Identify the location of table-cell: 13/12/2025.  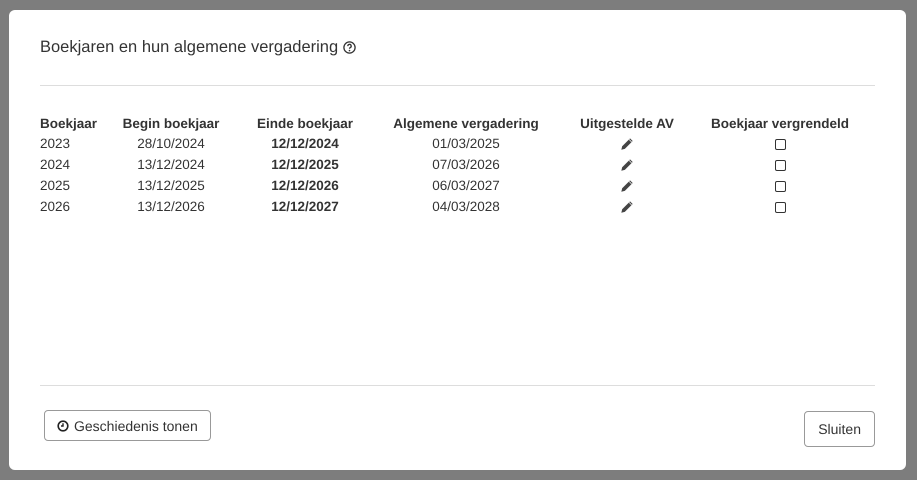
(171, 185).